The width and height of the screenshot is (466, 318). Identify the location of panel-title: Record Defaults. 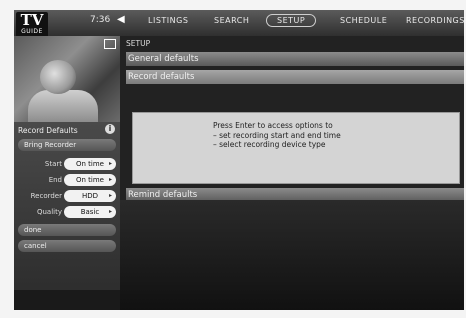
(48, 130).